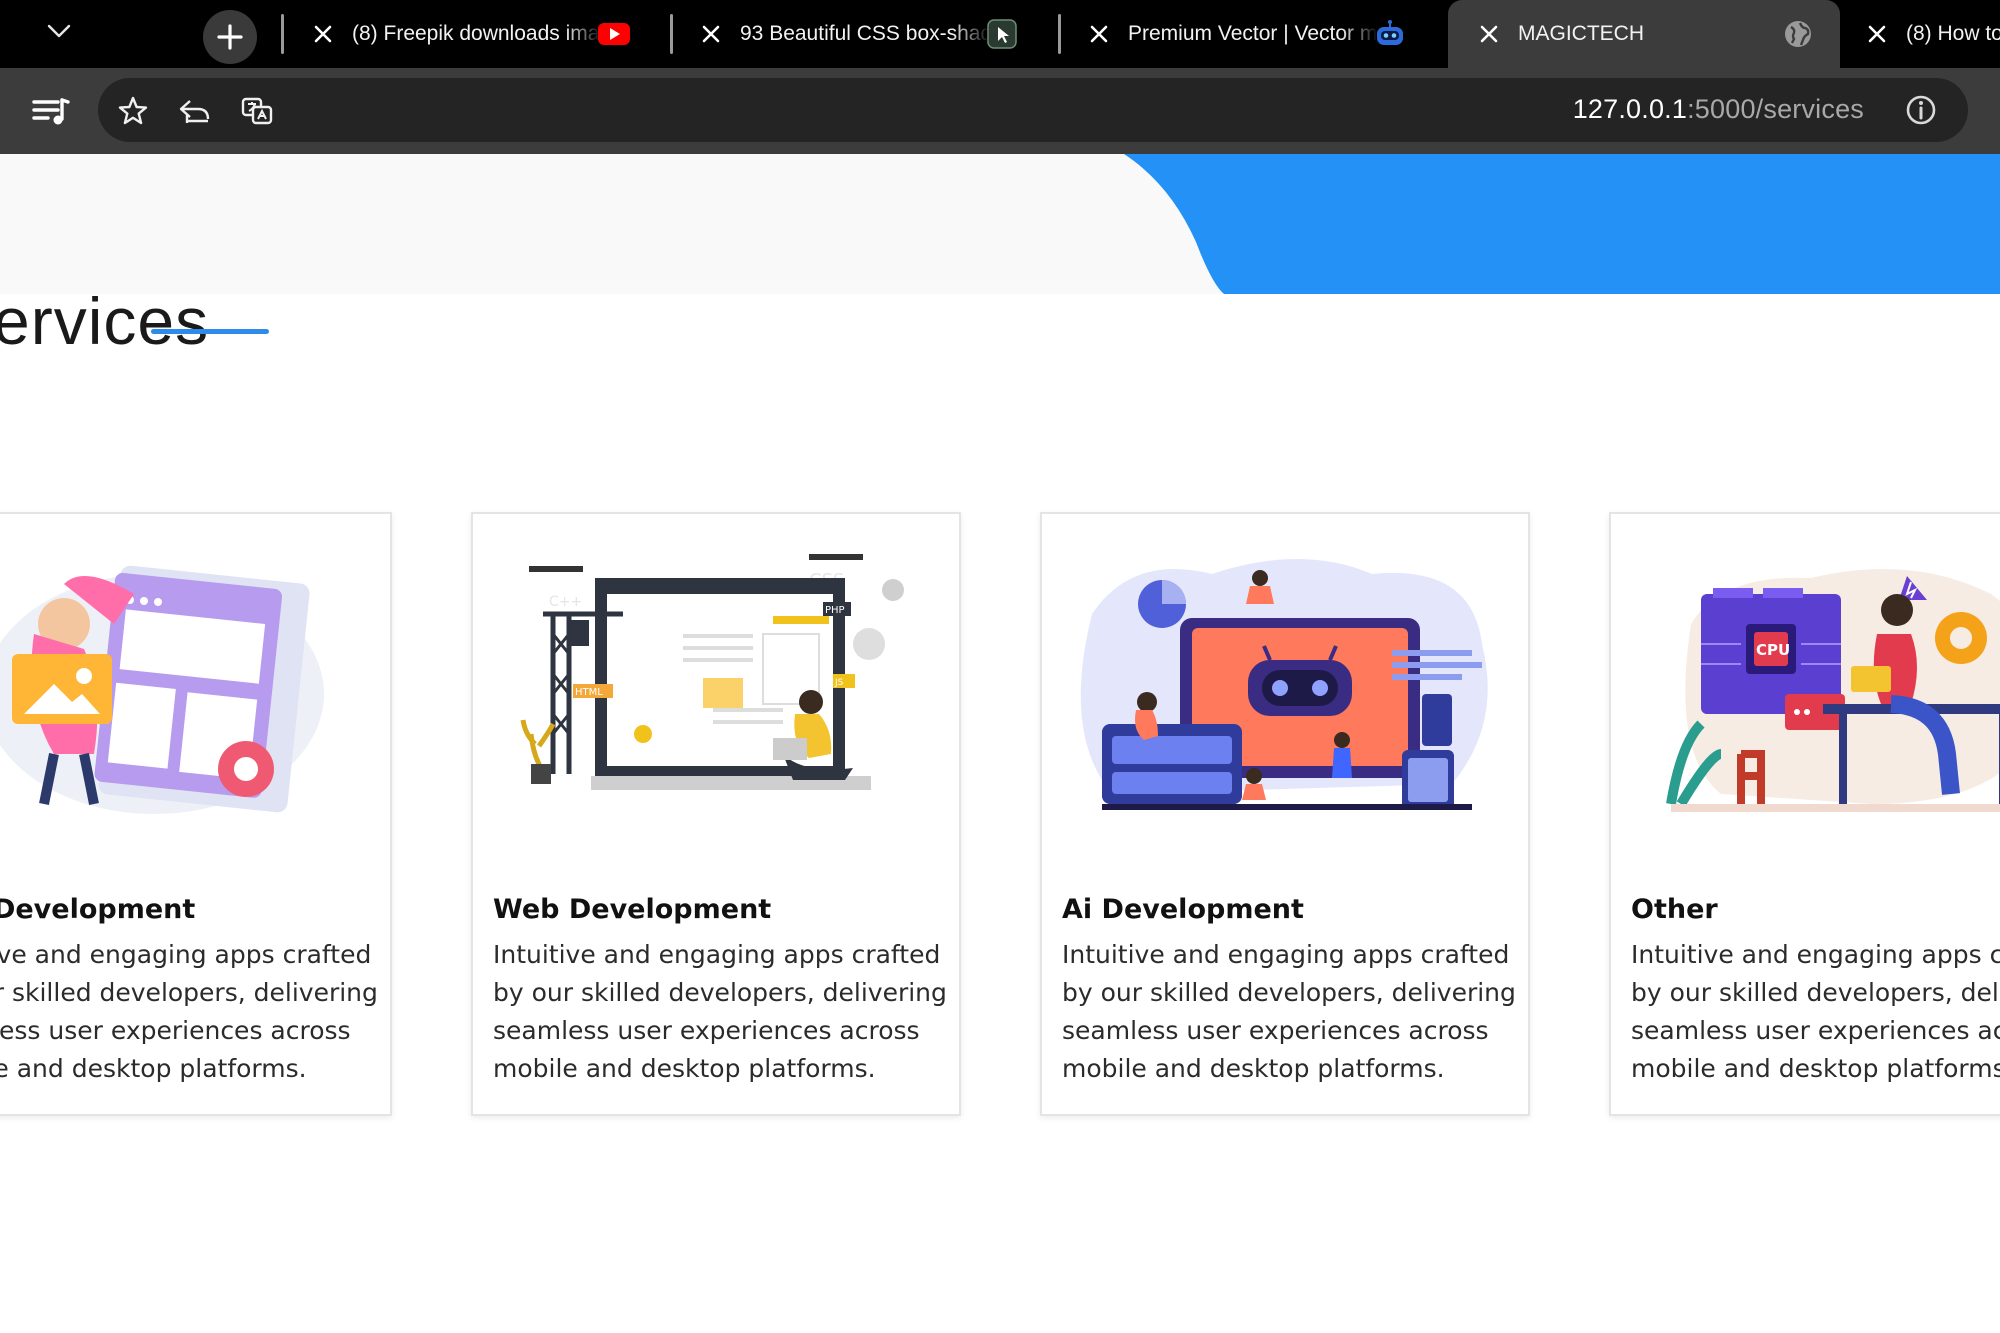 The height and width of the screenshot is (1333, 2000). Describe the element at coordinates (50, 112) in the screenshot. I see `reading-list-icon` at that location.